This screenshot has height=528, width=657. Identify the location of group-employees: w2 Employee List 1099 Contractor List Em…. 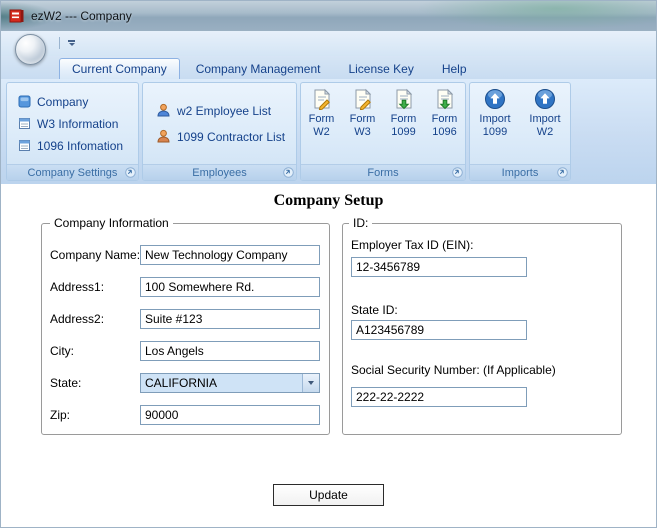
(219, 131).